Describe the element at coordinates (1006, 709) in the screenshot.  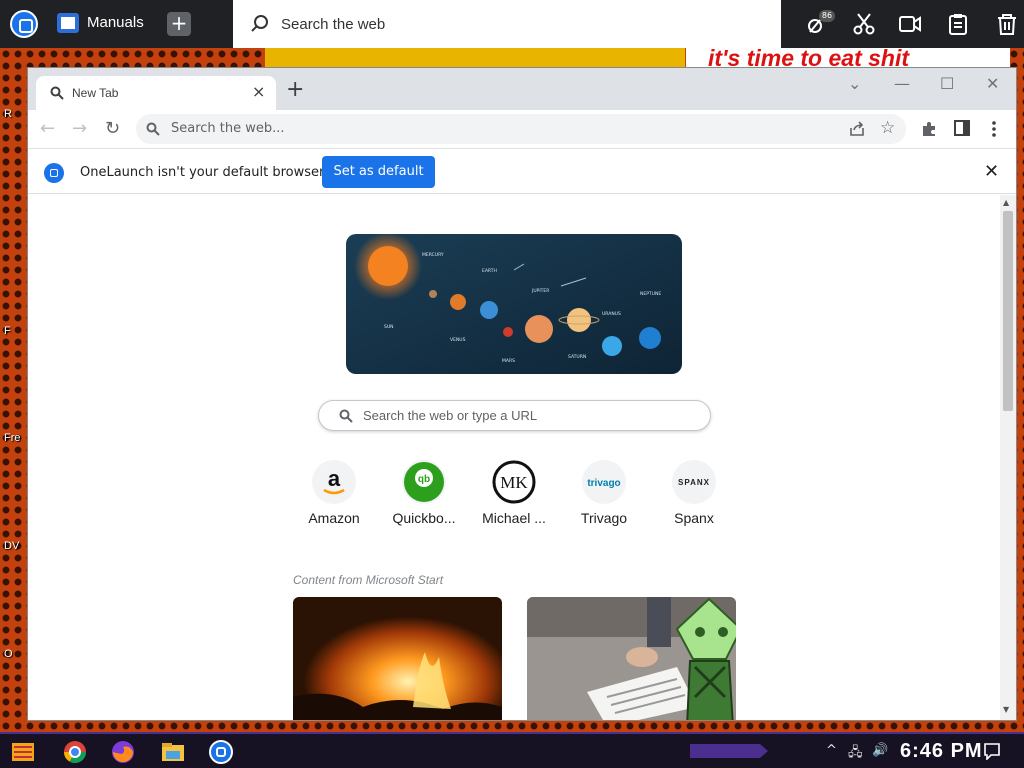
I see `scroll-down-icon: ▼` at that location.